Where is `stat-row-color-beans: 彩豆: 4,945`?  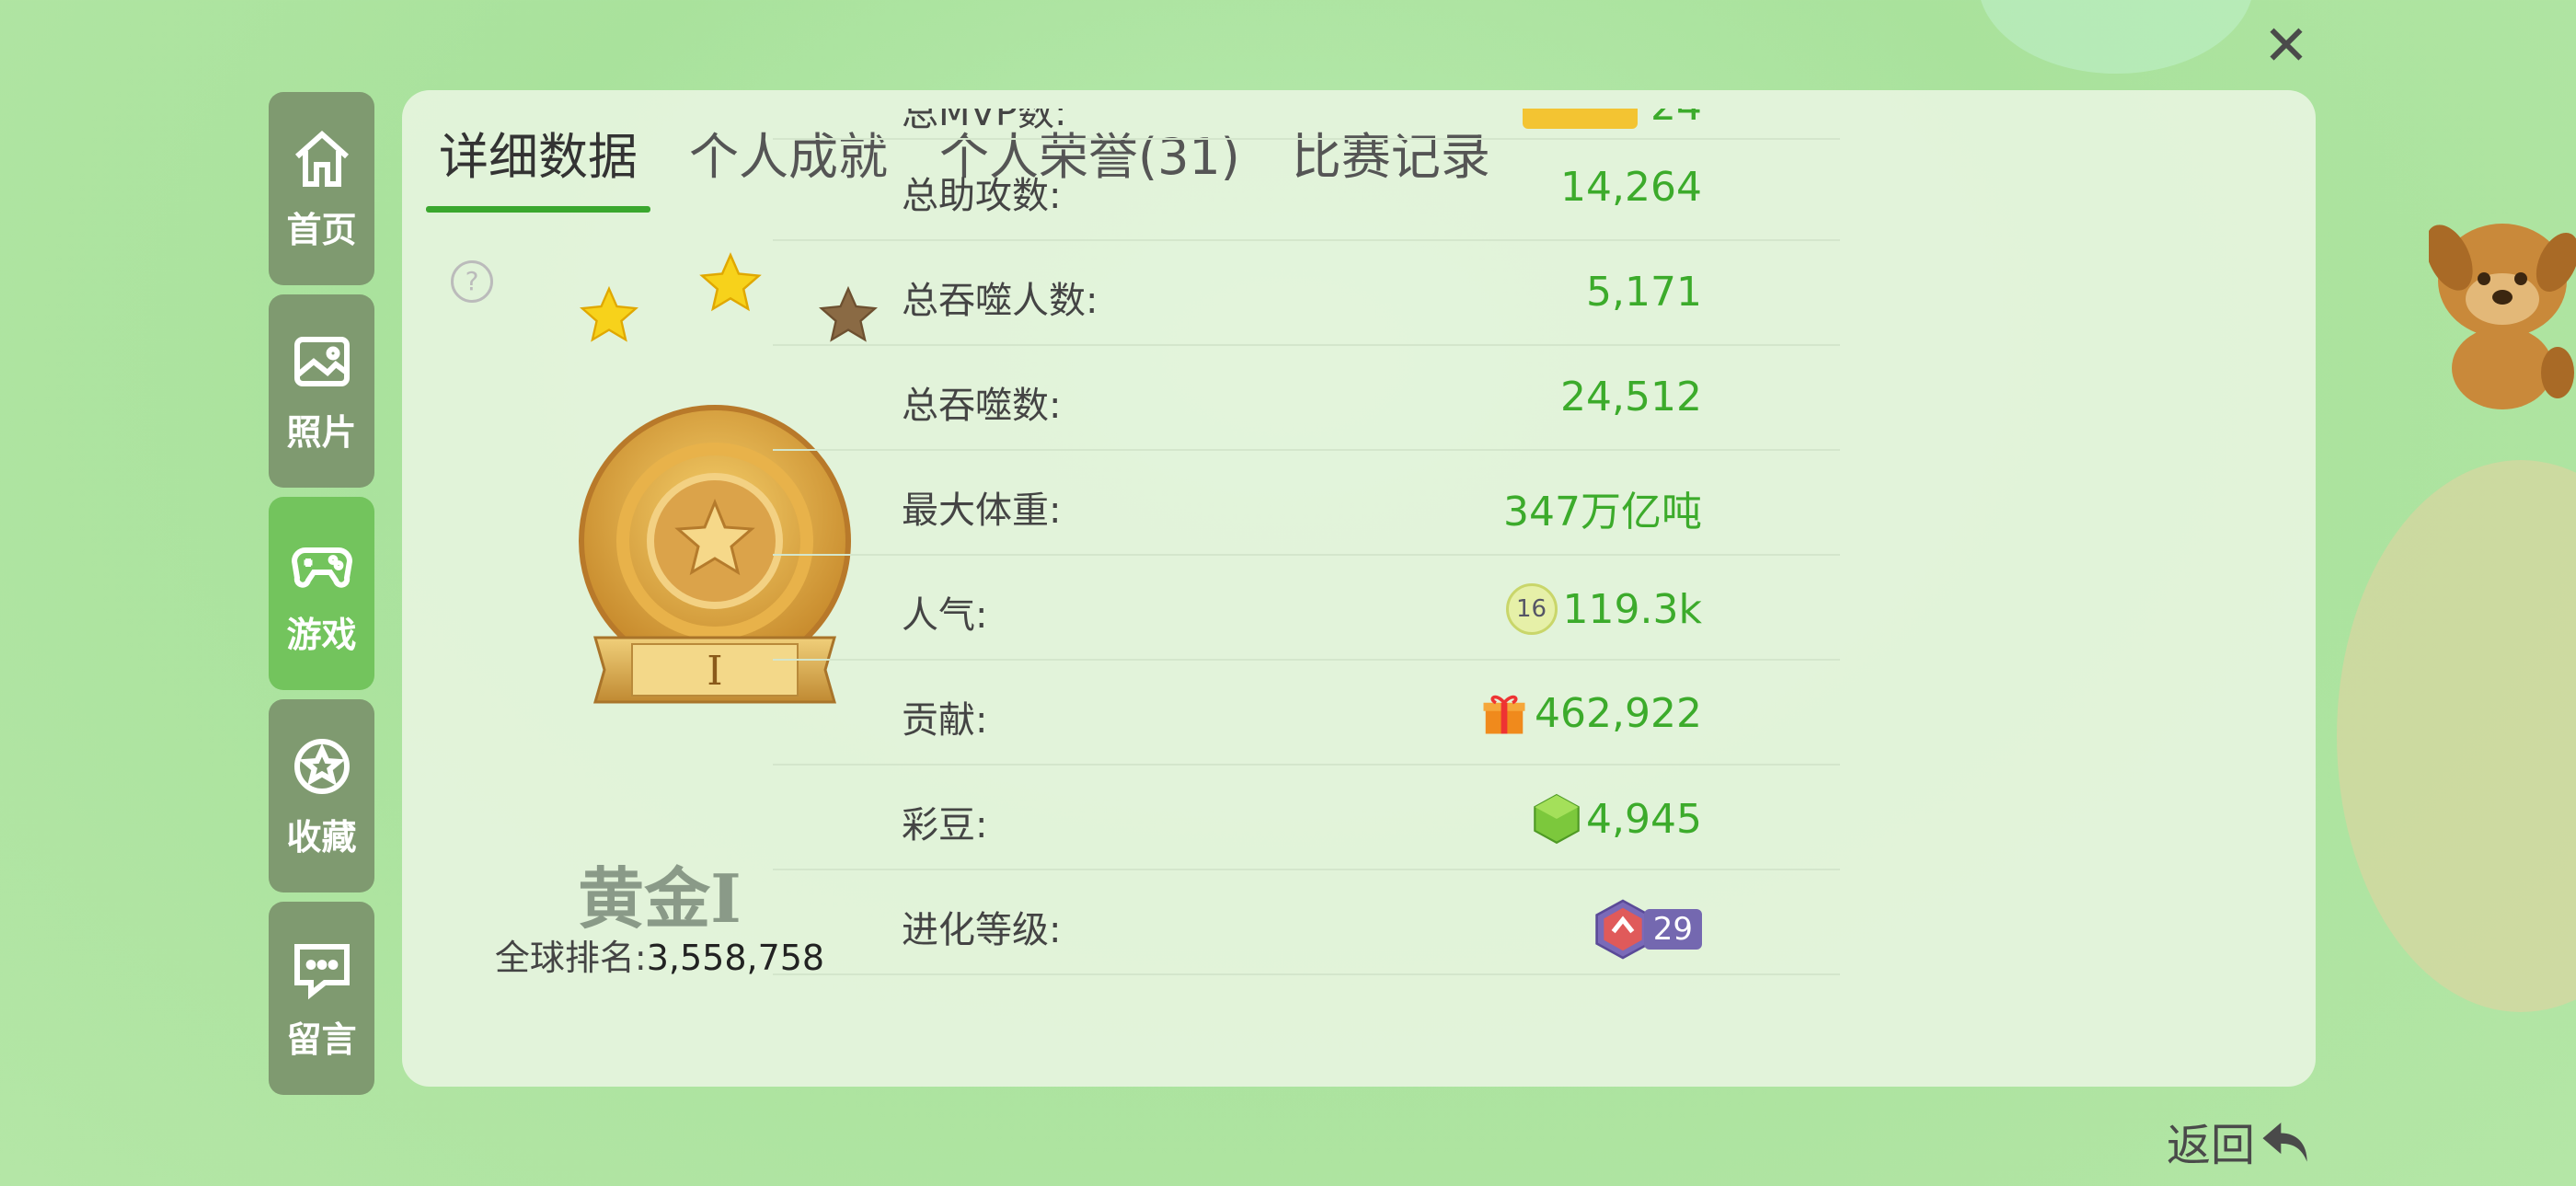
stat-row-color-beans: 彩豆: 4,945 is located at coordinates (1306, 818).